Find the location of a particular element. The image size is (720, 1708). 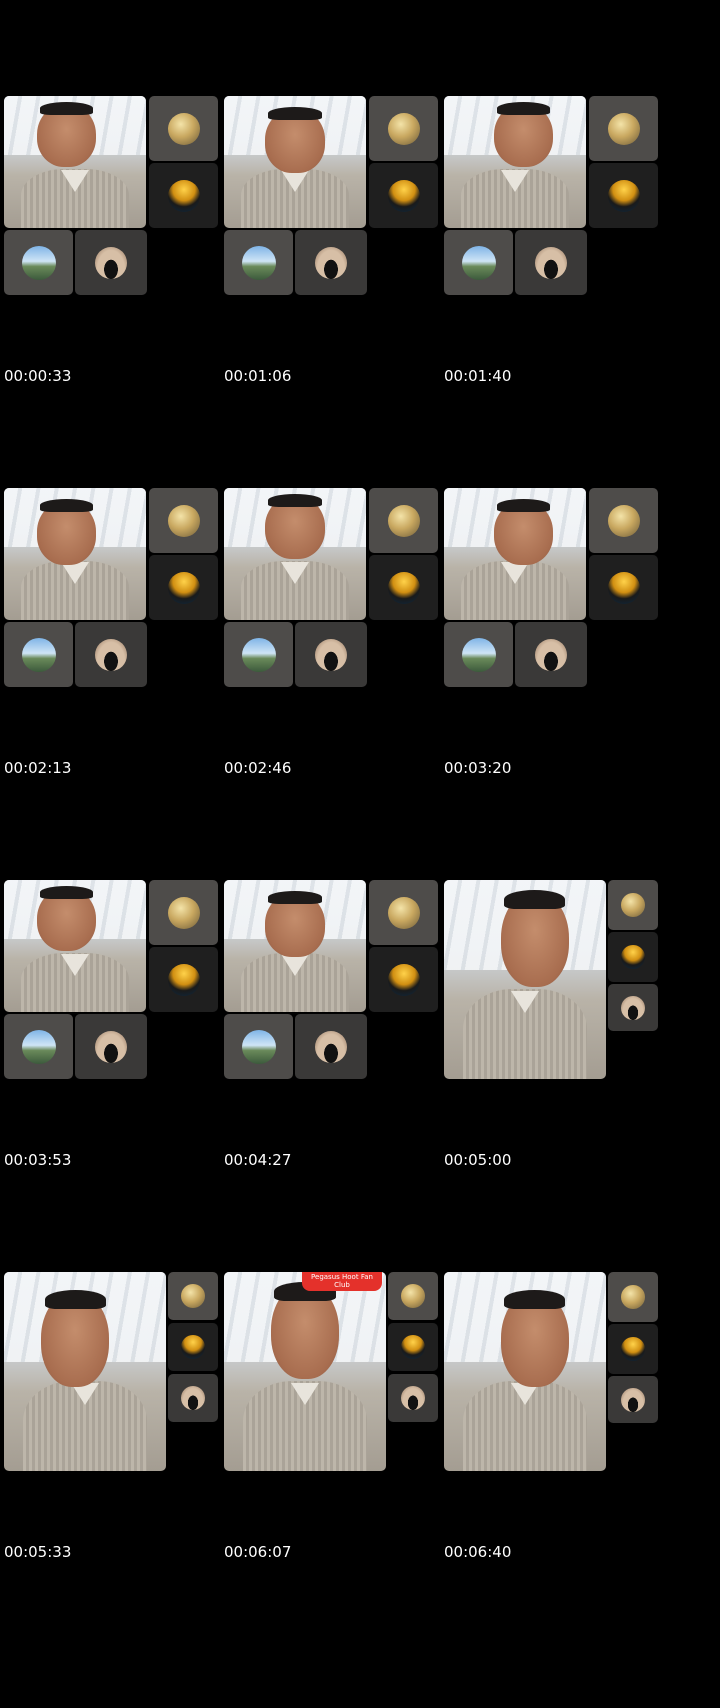

frame-timestamp: 00:03:20 is located at coordinates (478, 768).